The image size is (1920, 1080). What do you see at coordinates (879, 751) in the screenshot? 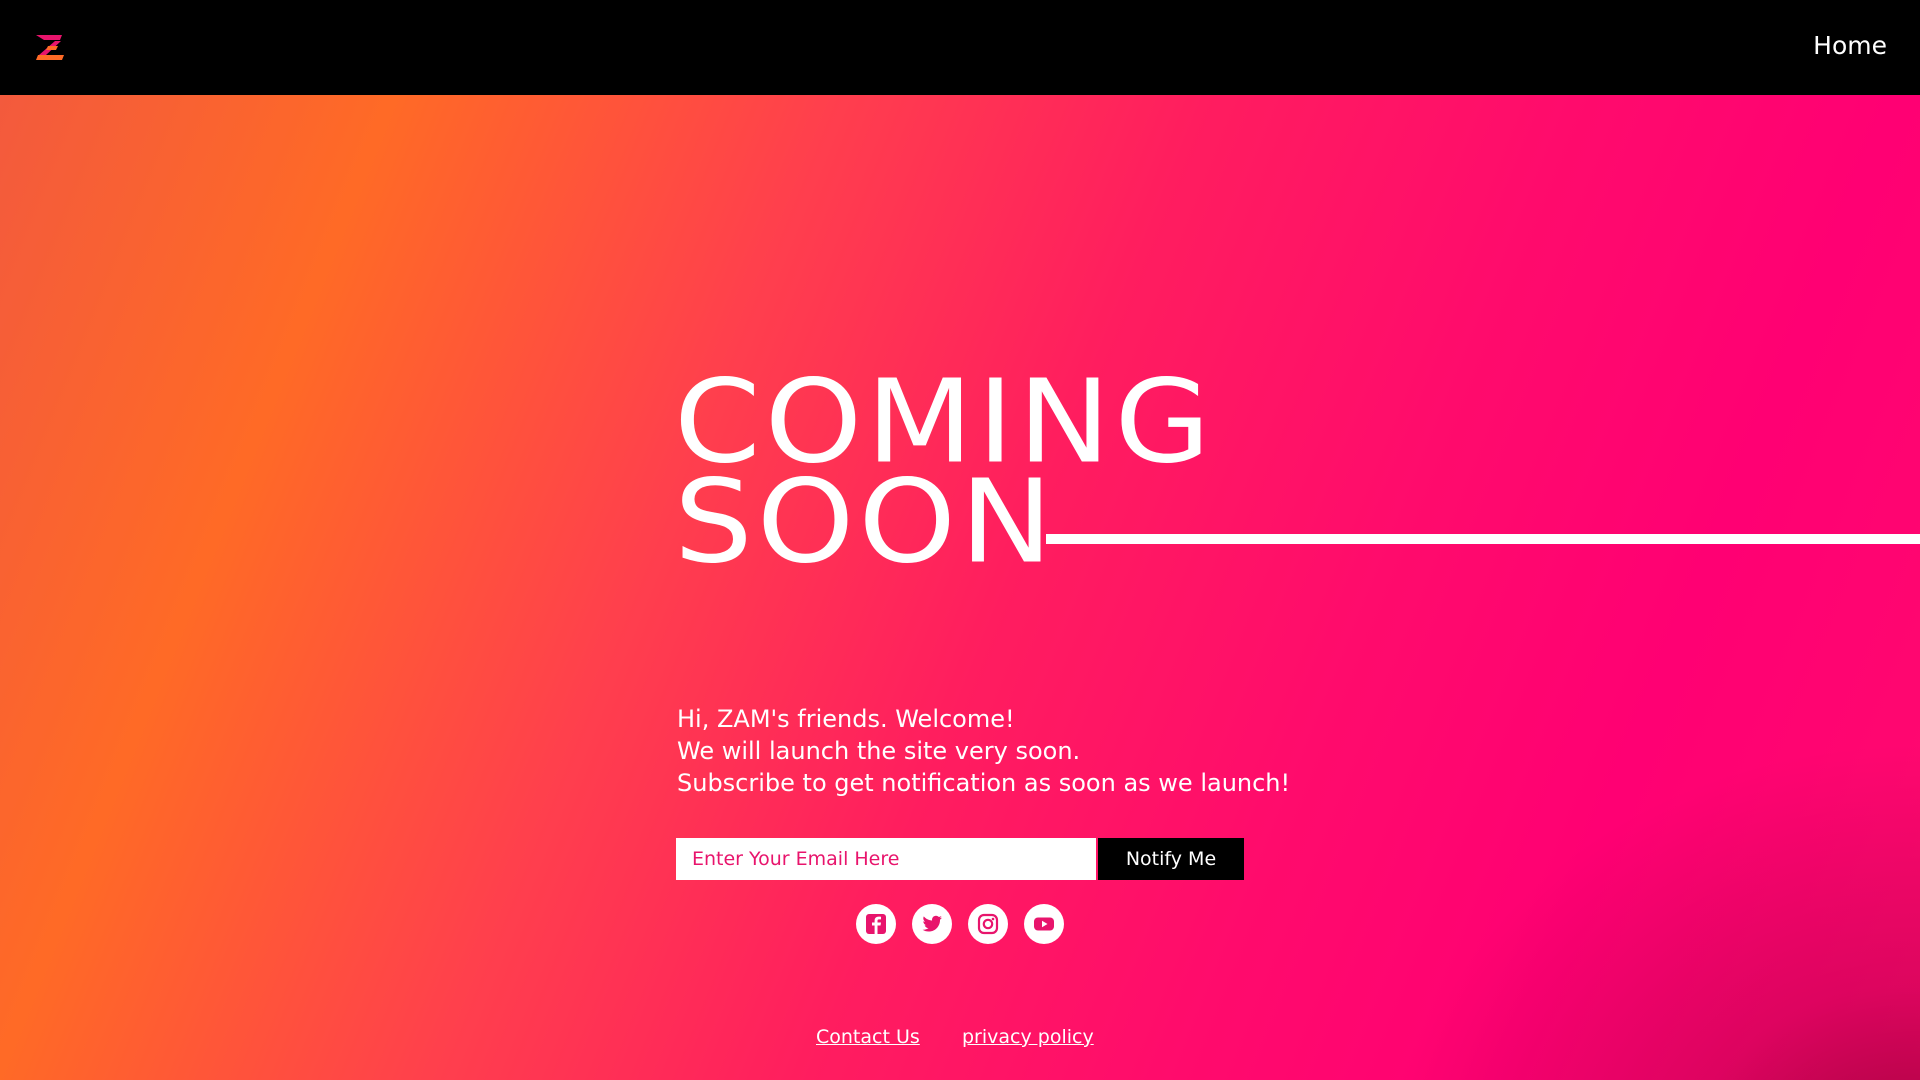
I see `intro-line-2: We will launch the site very soon.` at bounding box center [879, 751].